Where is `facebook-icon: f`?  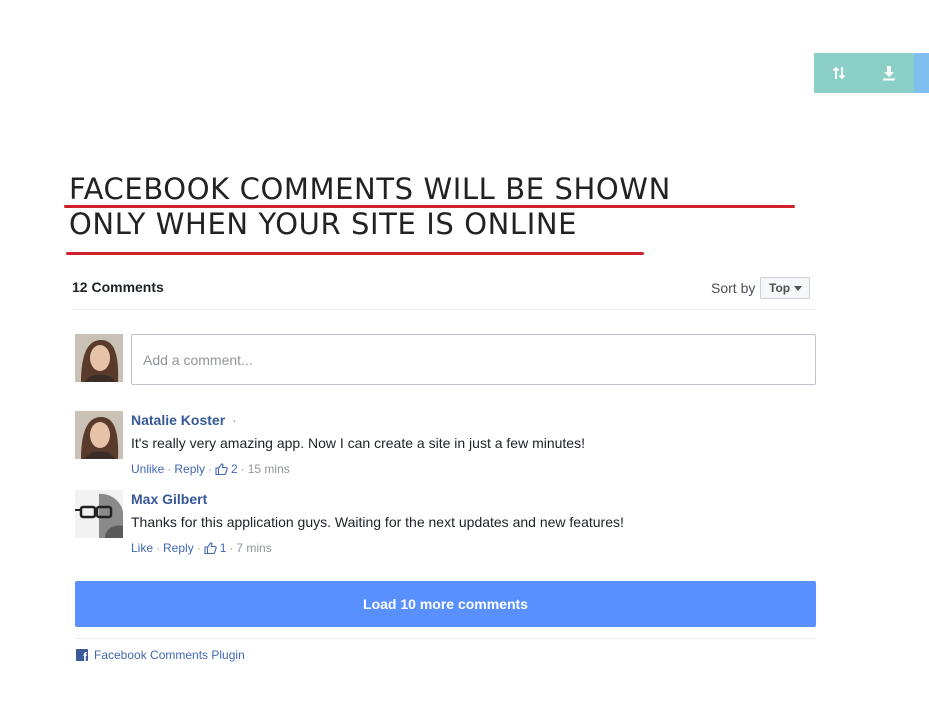
facebook-icon: f is located at coordinates (82, 655).